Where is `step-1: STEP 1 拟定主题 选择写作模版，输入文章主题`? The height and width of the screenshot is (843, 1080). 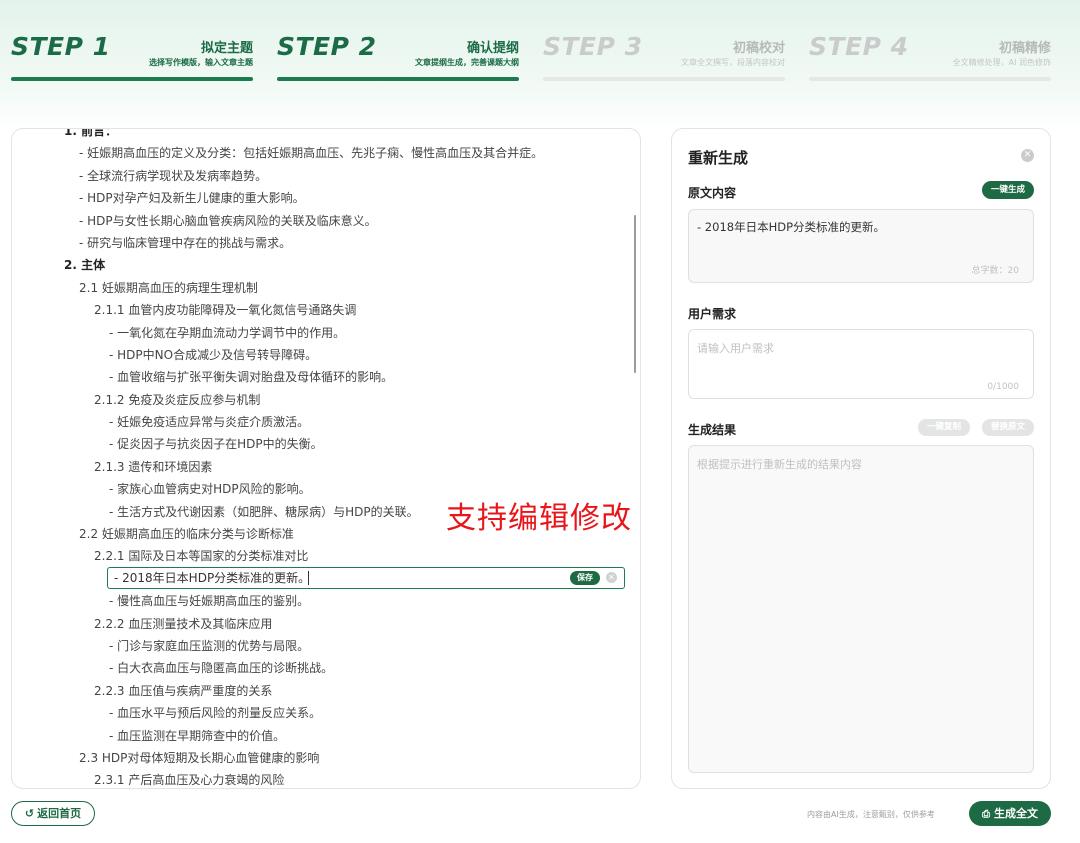 step-1: STEP 1 拟定主题 选择写作模版，输入文章主题 is located at coordinates (132, 57).